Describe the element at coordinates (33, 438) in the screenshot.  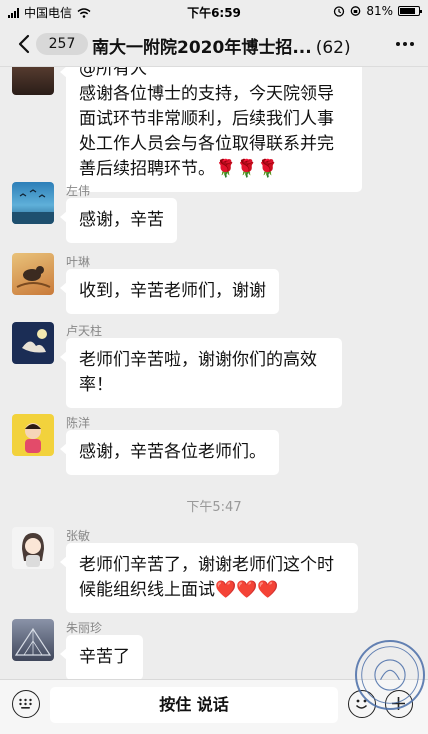
I see `child-icon` at that location.